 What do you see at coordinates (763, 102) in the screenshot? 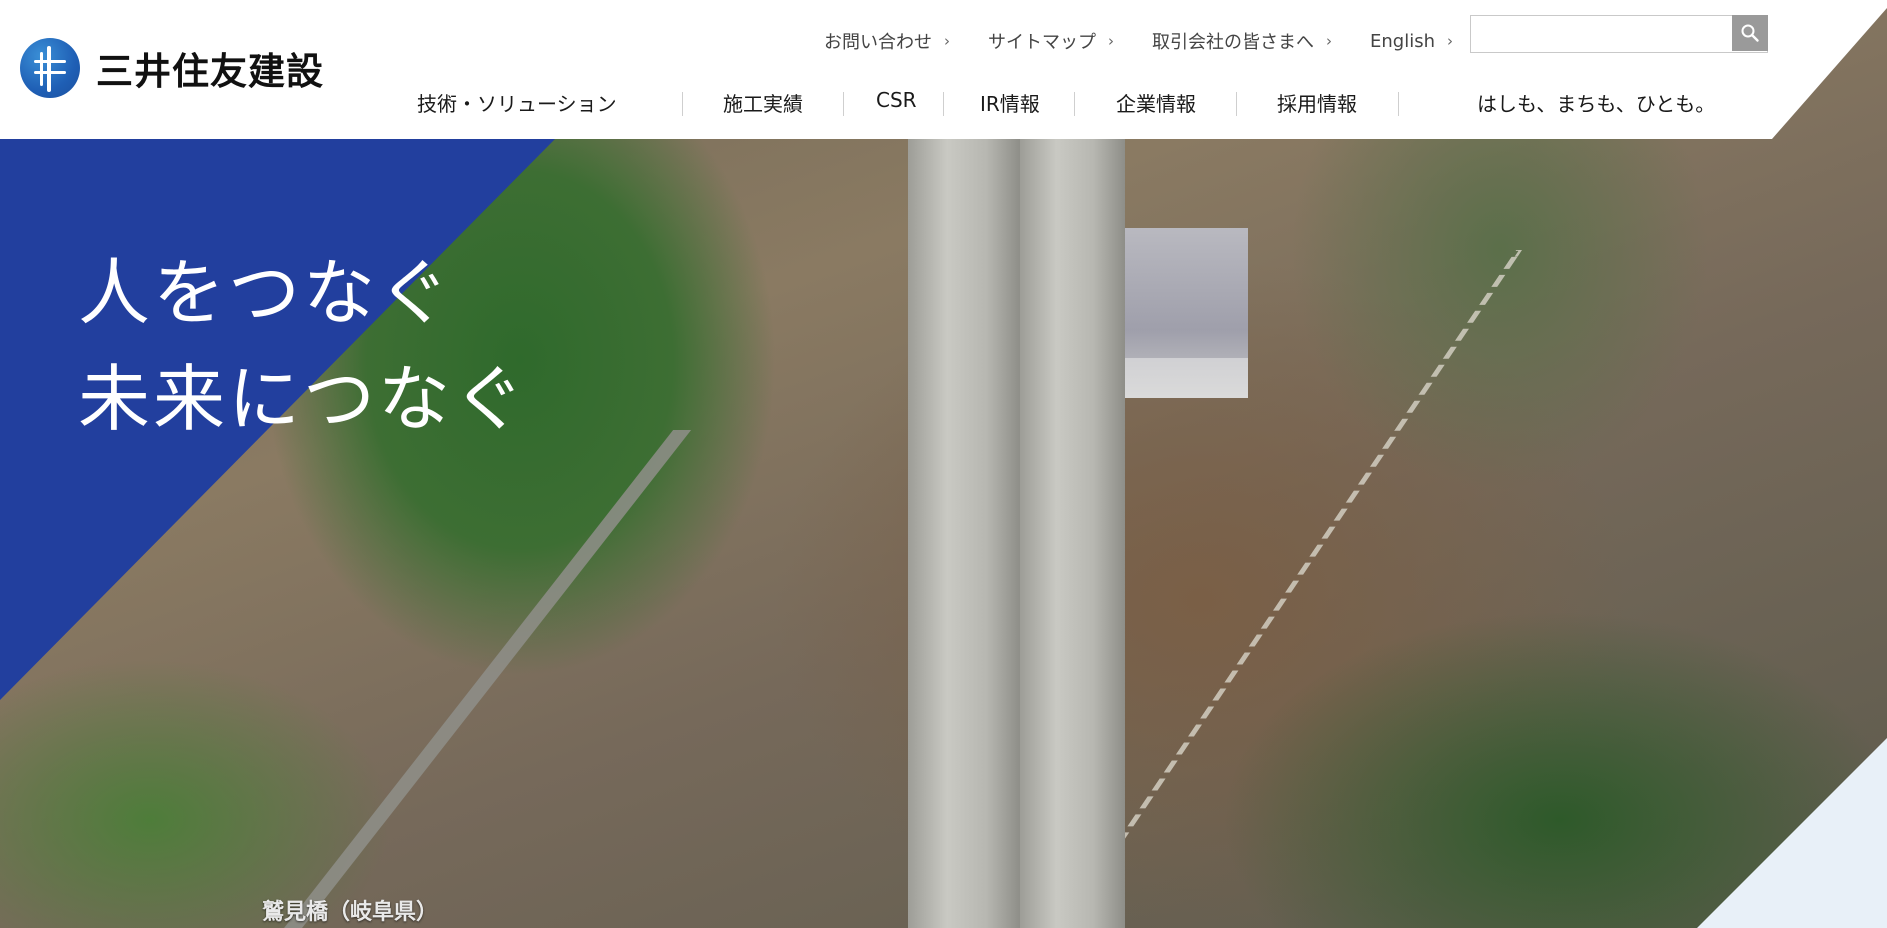
I see `nav-item-projects: 施工実績` at bounding box center [763, 102].